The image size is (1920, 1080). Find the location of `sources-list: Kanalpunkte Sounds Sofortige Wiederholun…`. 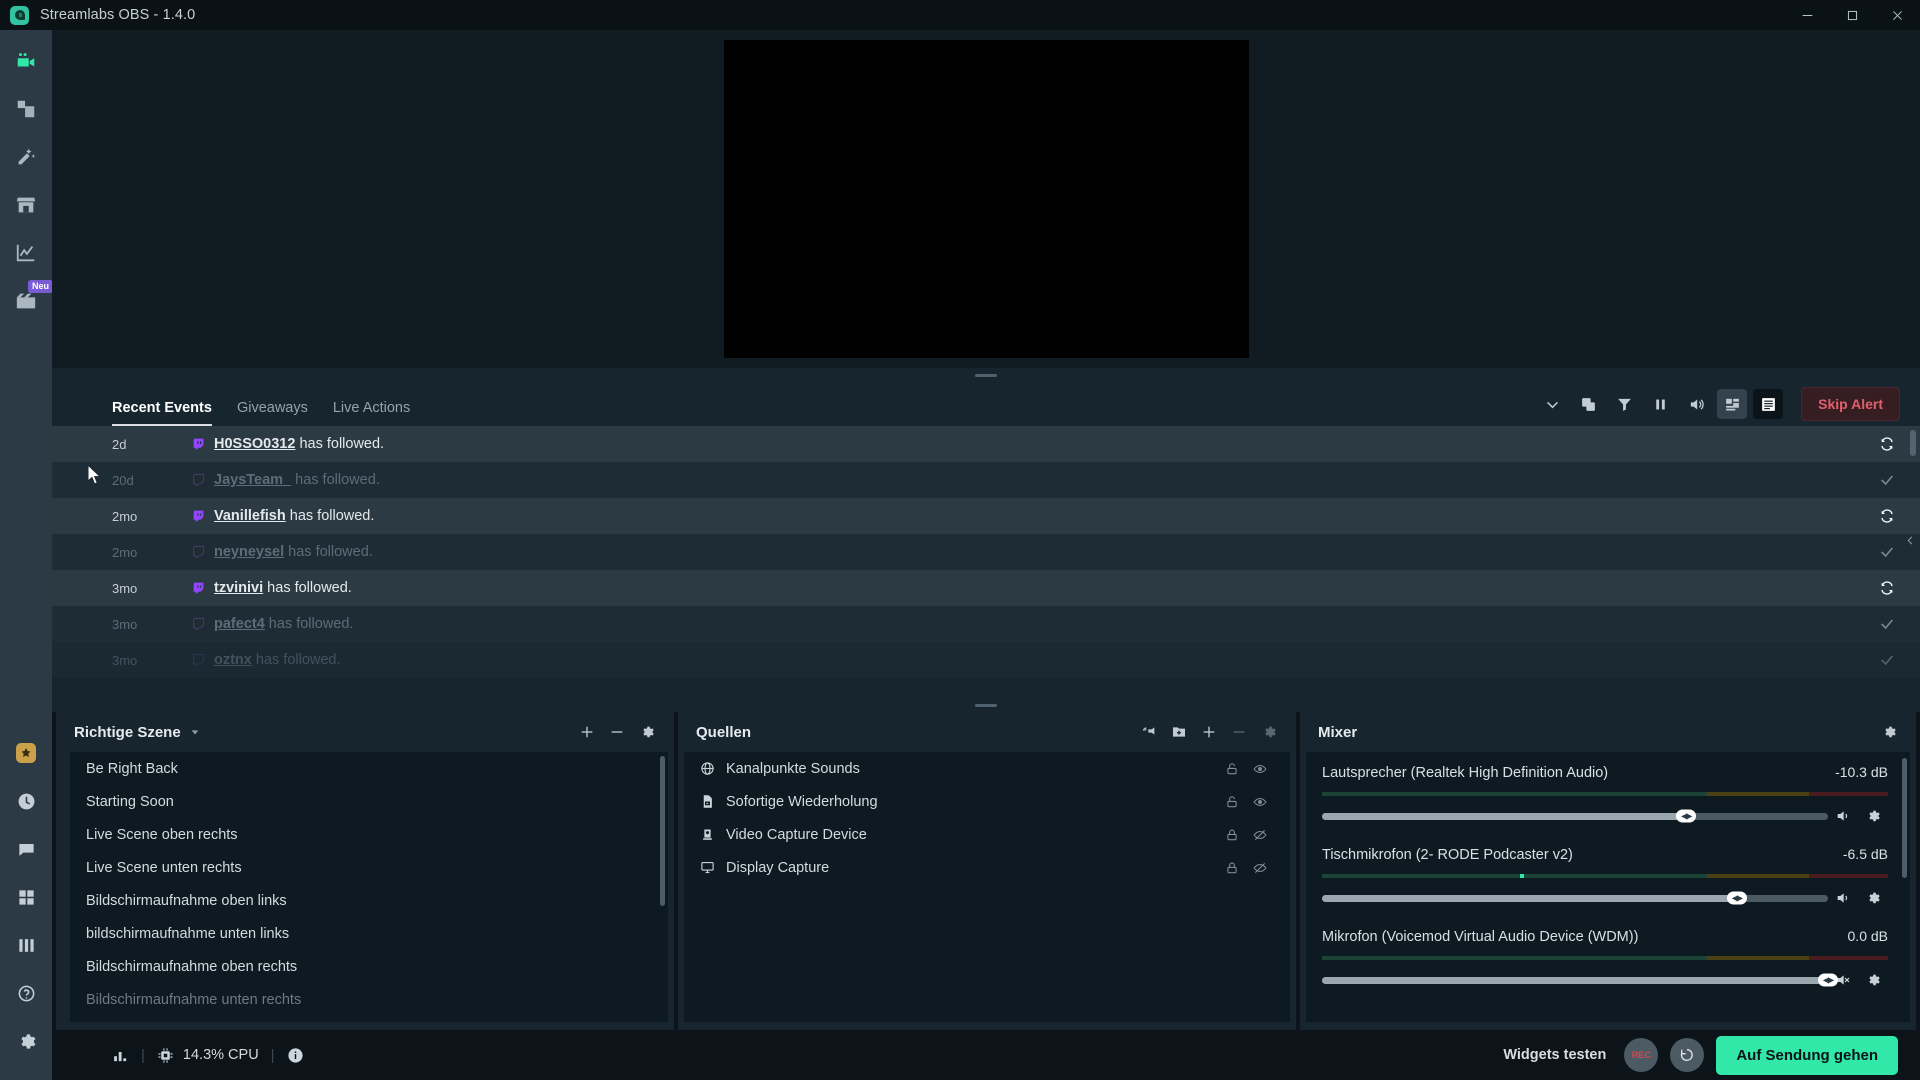

sources-list: Kanalpunkte Sounds Sofortige Wiederholun… is located at coordinates (987, 887).